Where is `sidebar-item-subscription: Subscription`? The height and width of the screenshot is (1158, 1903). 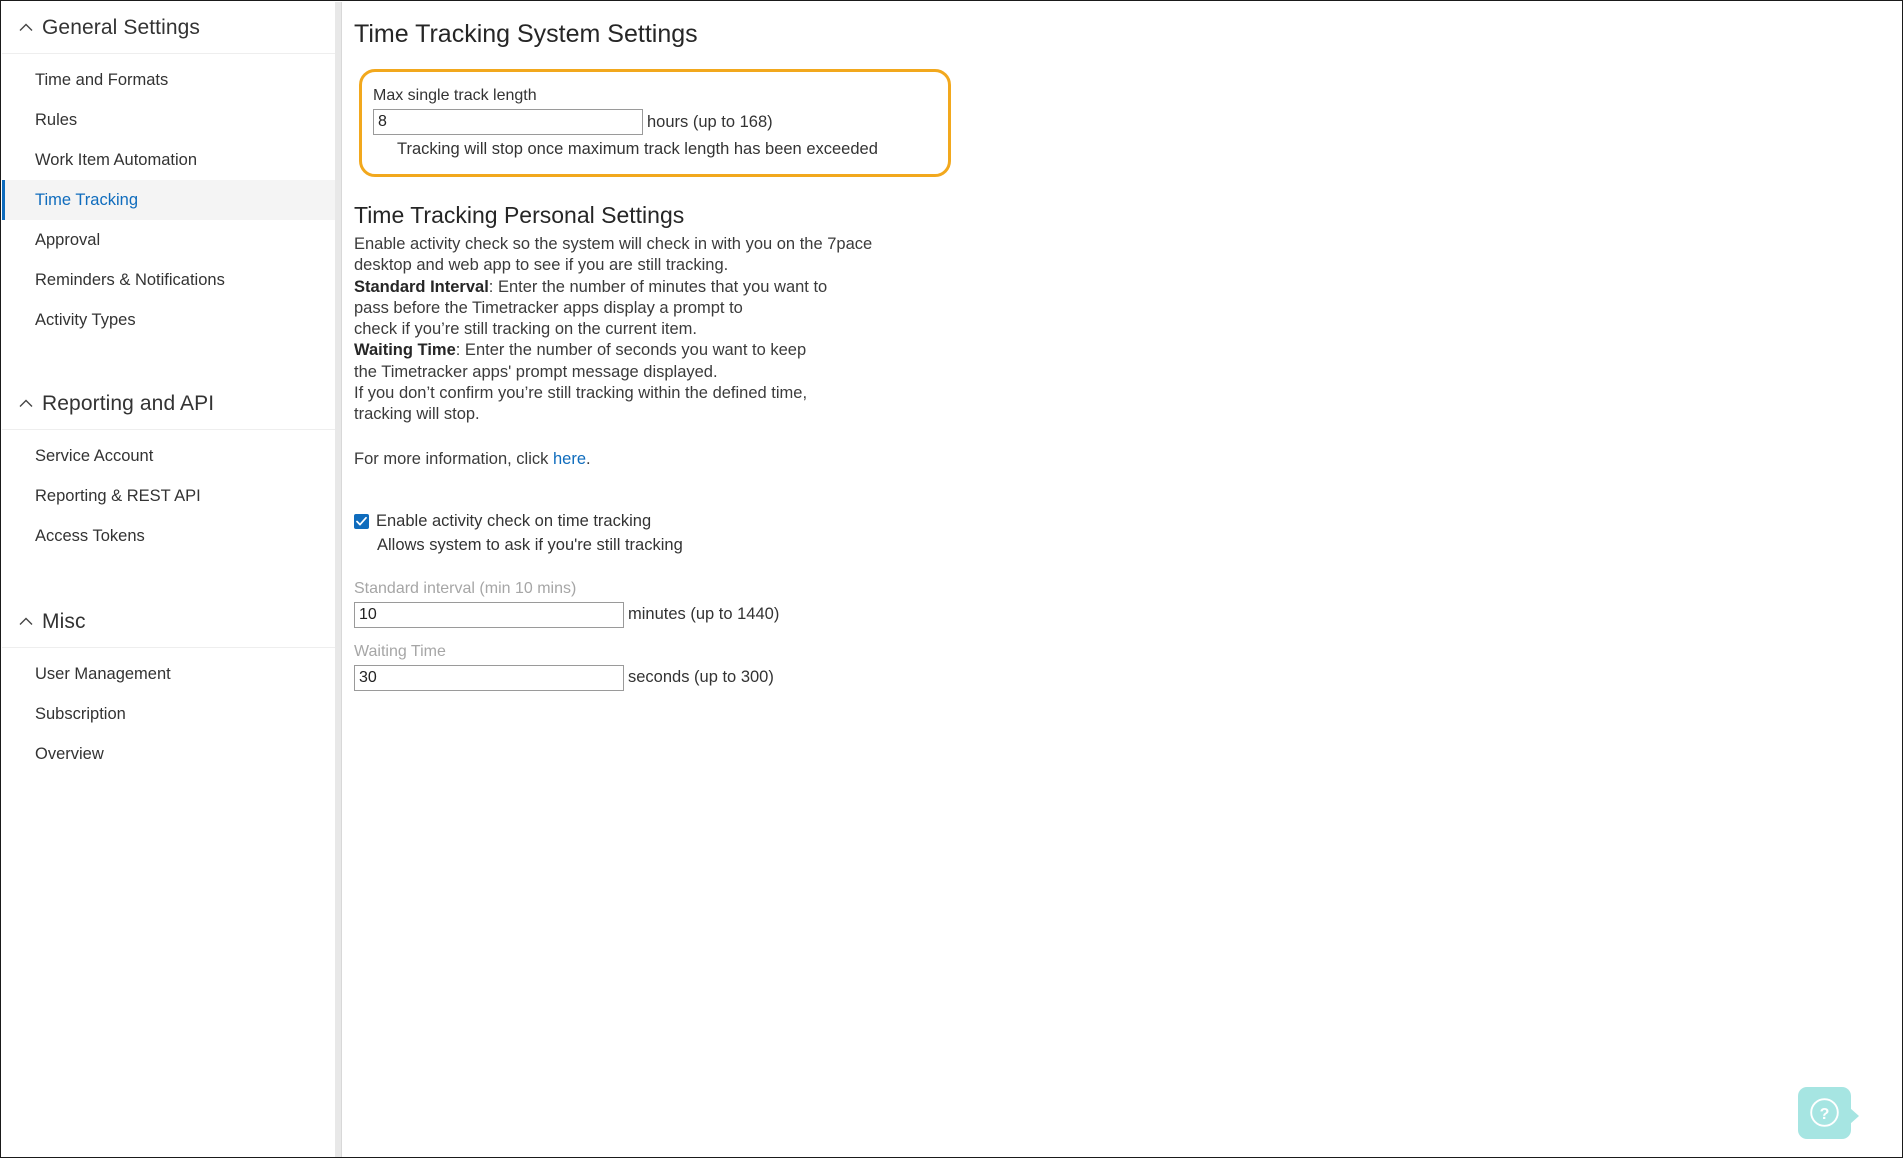
sidebar-item-subscription: Subscription is located at coordinates (168, 714).